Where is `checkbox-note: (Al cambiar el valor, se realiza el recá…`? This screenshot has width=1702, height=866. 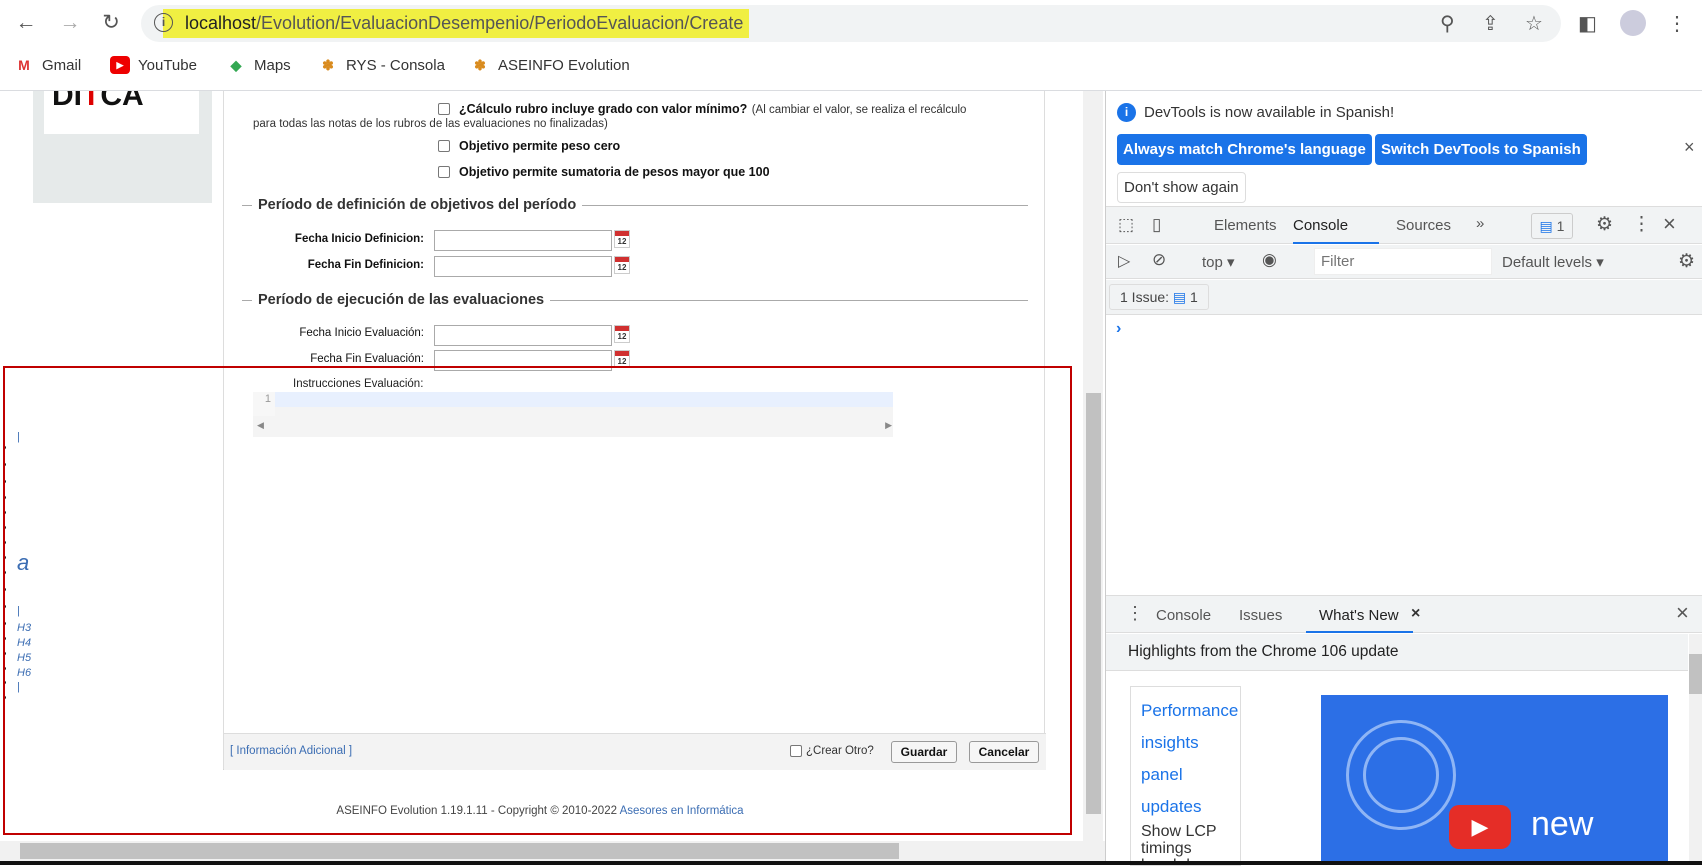
checkbox-note: (Al cambiar el valor, se realiza el recá… is located at coordinates (859, 110).